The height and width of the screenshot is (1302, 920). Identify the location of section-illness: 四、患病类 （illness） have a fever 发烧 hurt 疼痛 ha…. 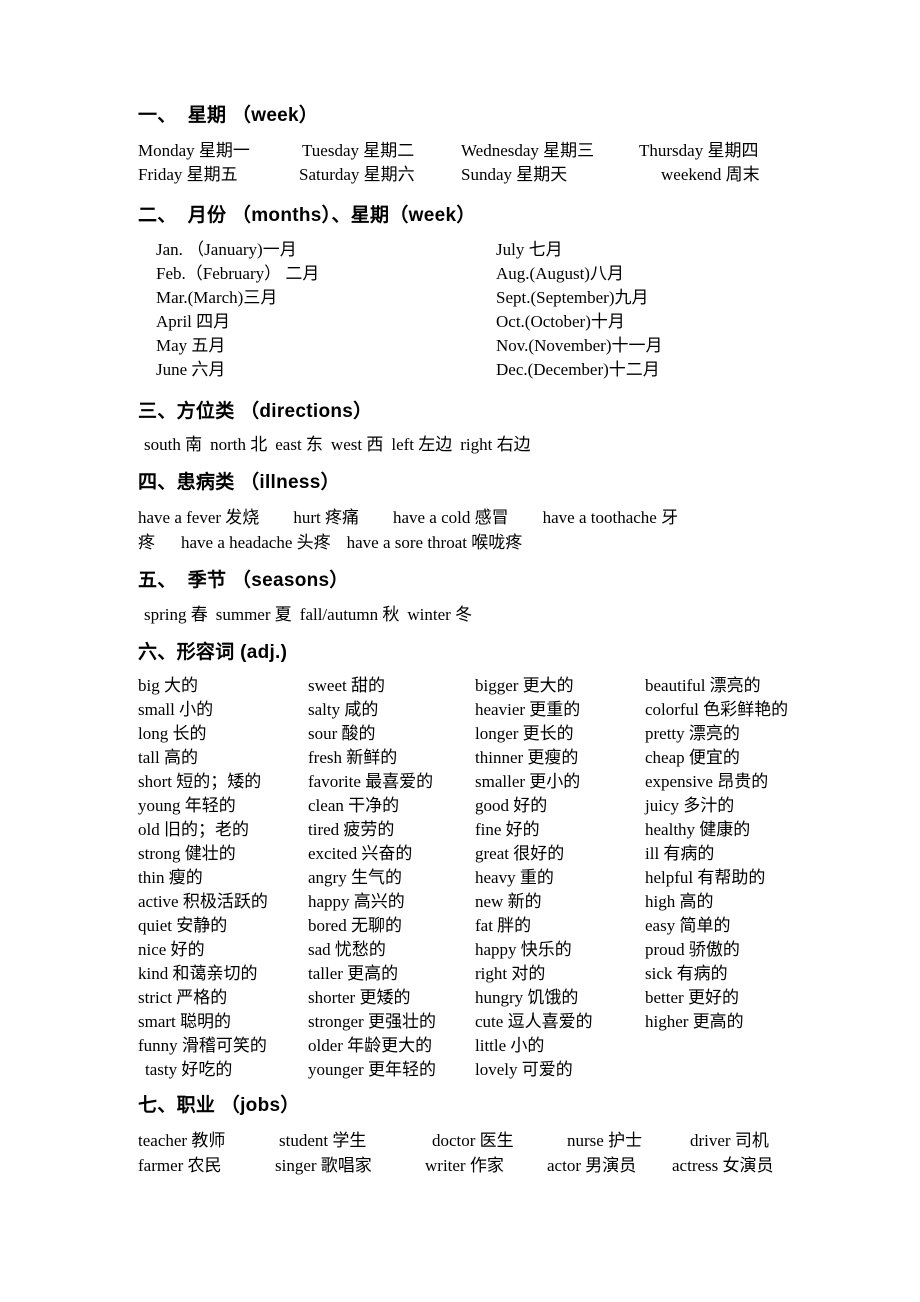
(483, 513).